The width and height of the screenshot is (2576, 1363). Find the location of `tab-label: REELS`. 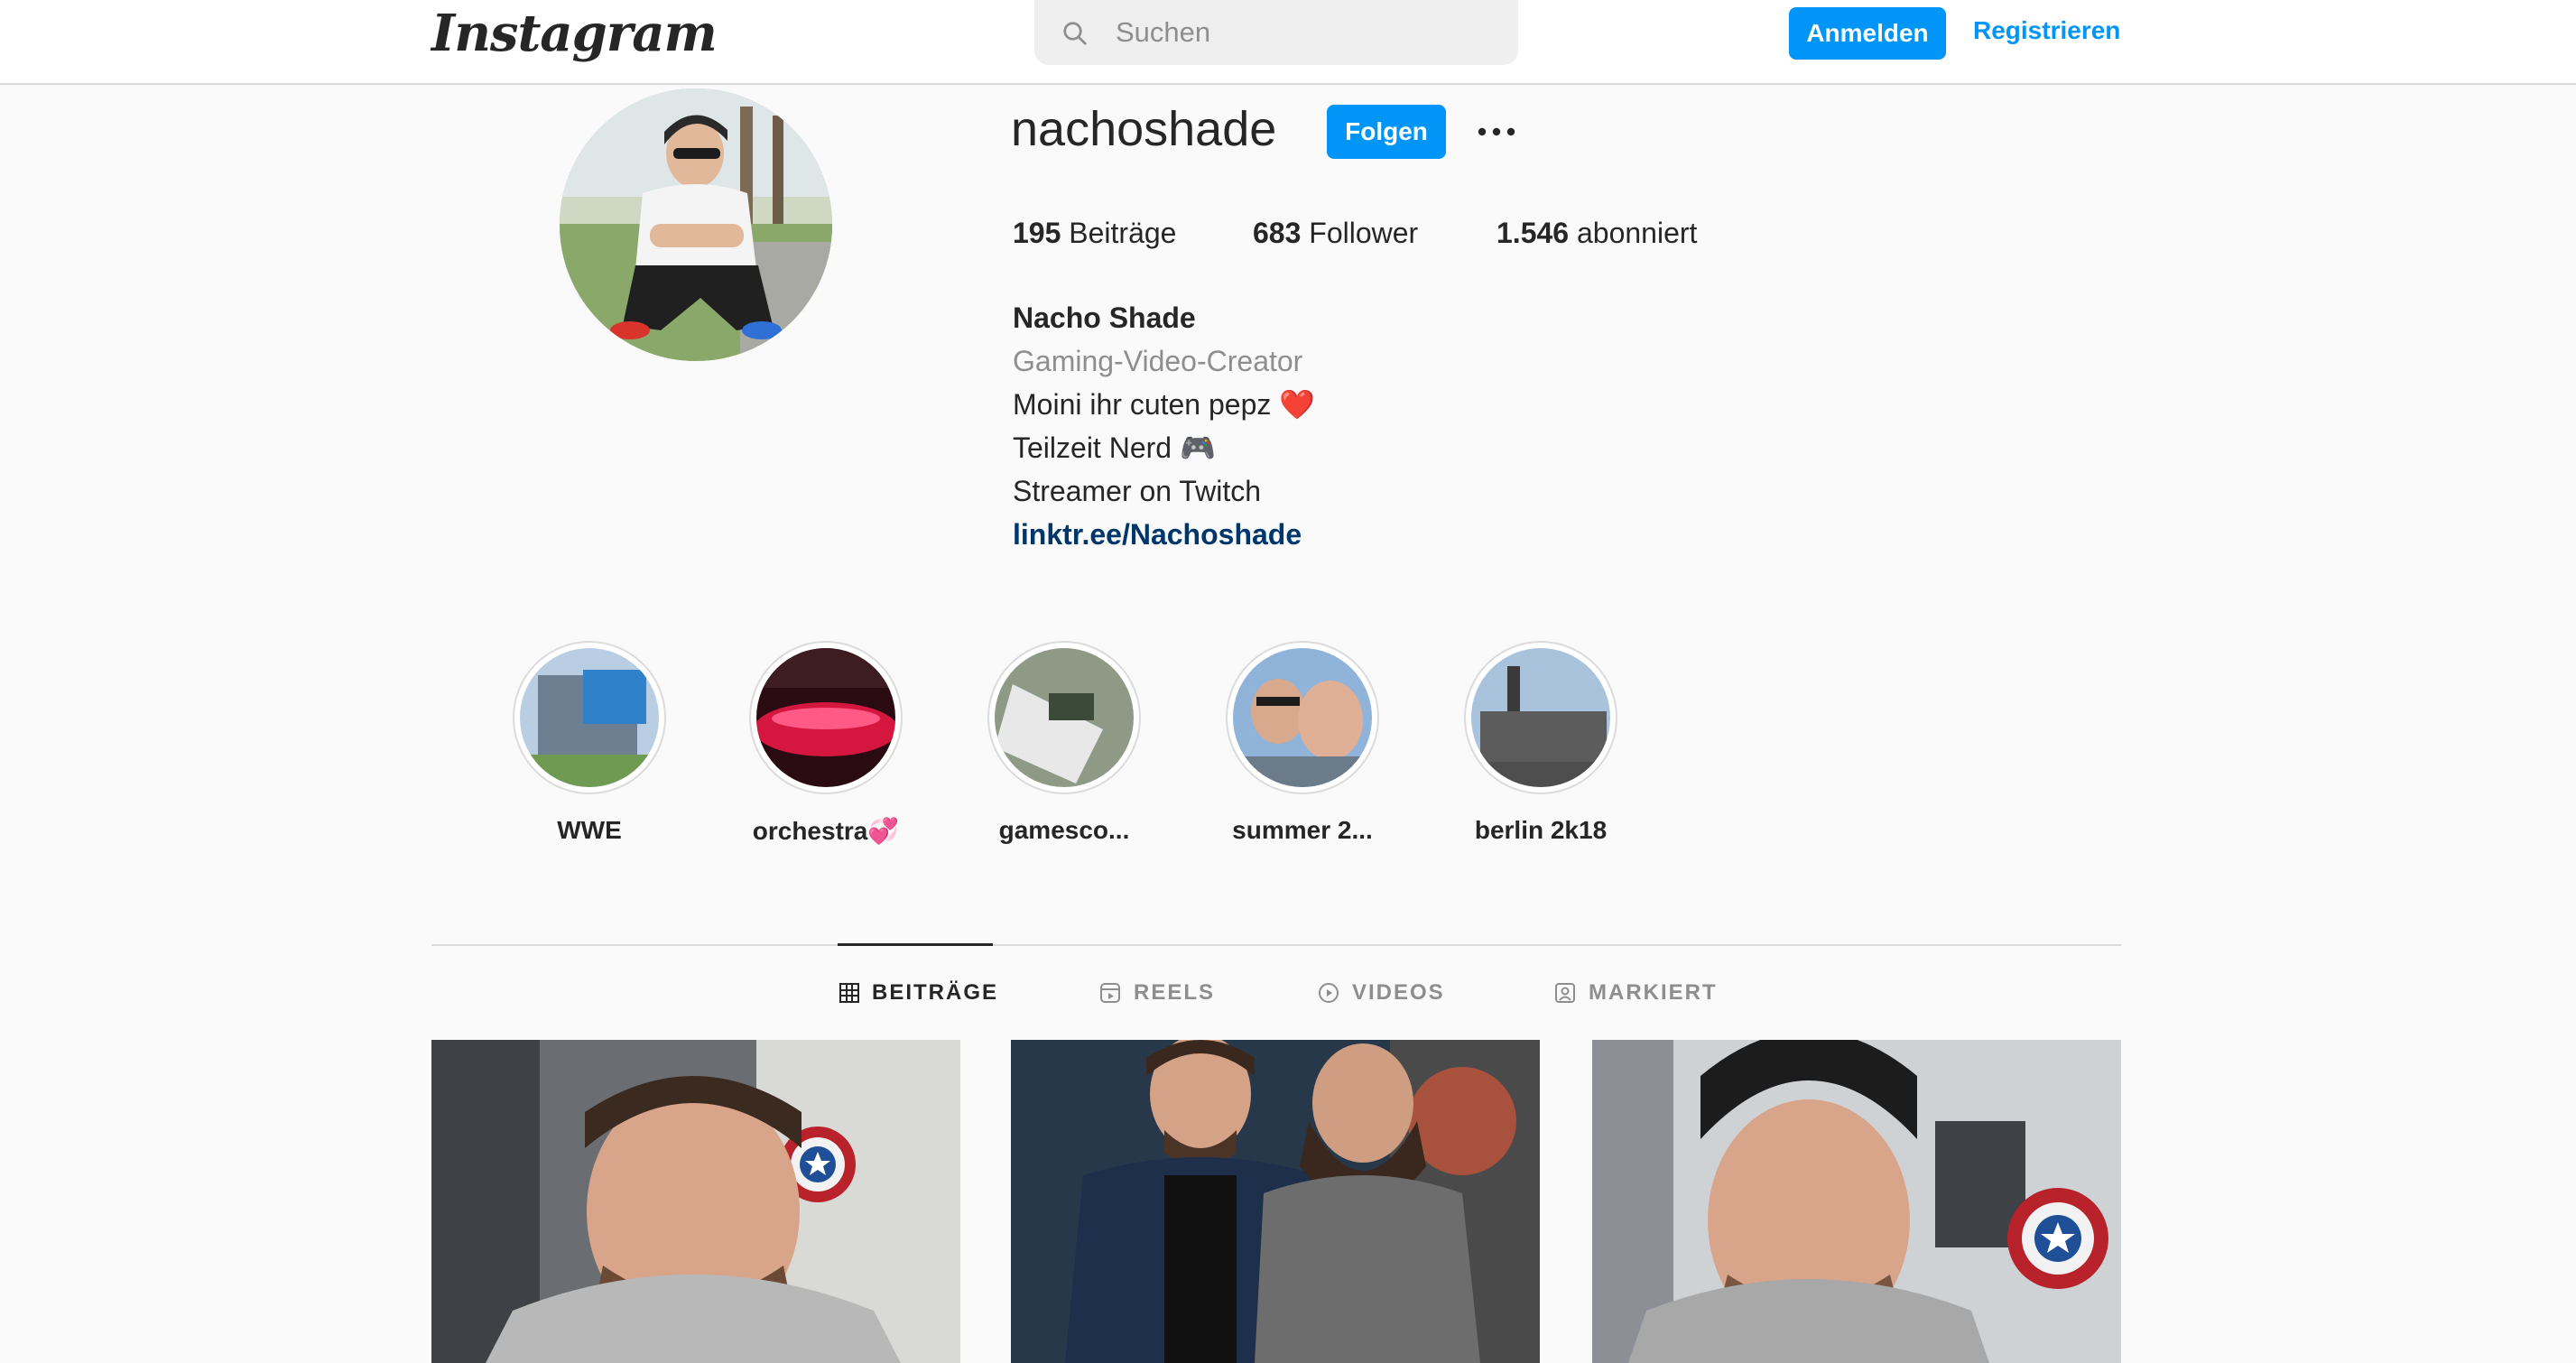

tab-label: REELS is located at coordinates (1175, 992).